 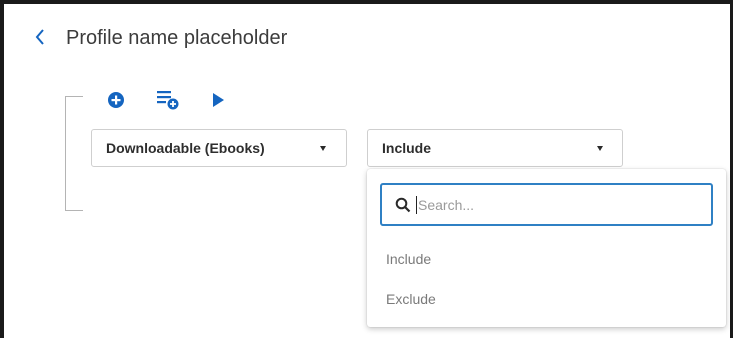 I want to click on dropdown-search-box, so click(x=546, y=204).